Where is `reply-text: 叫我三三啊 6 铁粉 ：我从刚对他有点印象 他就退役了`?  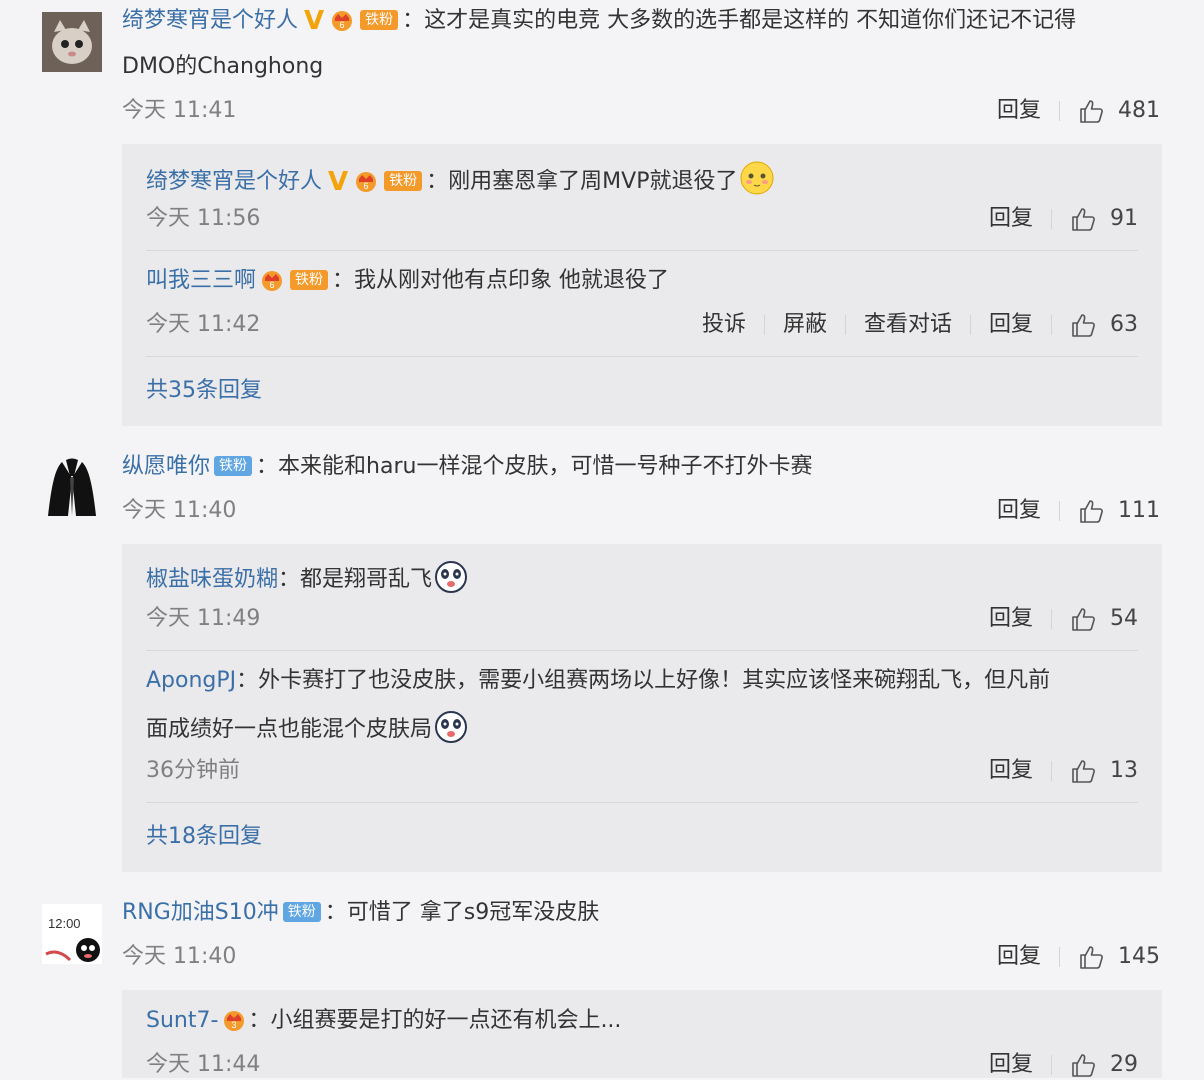
reply-text: 叫我三三啊 6 铁粉 ：我从刚对他有点印象 他就退役了 is located at coordinates (407, 283).